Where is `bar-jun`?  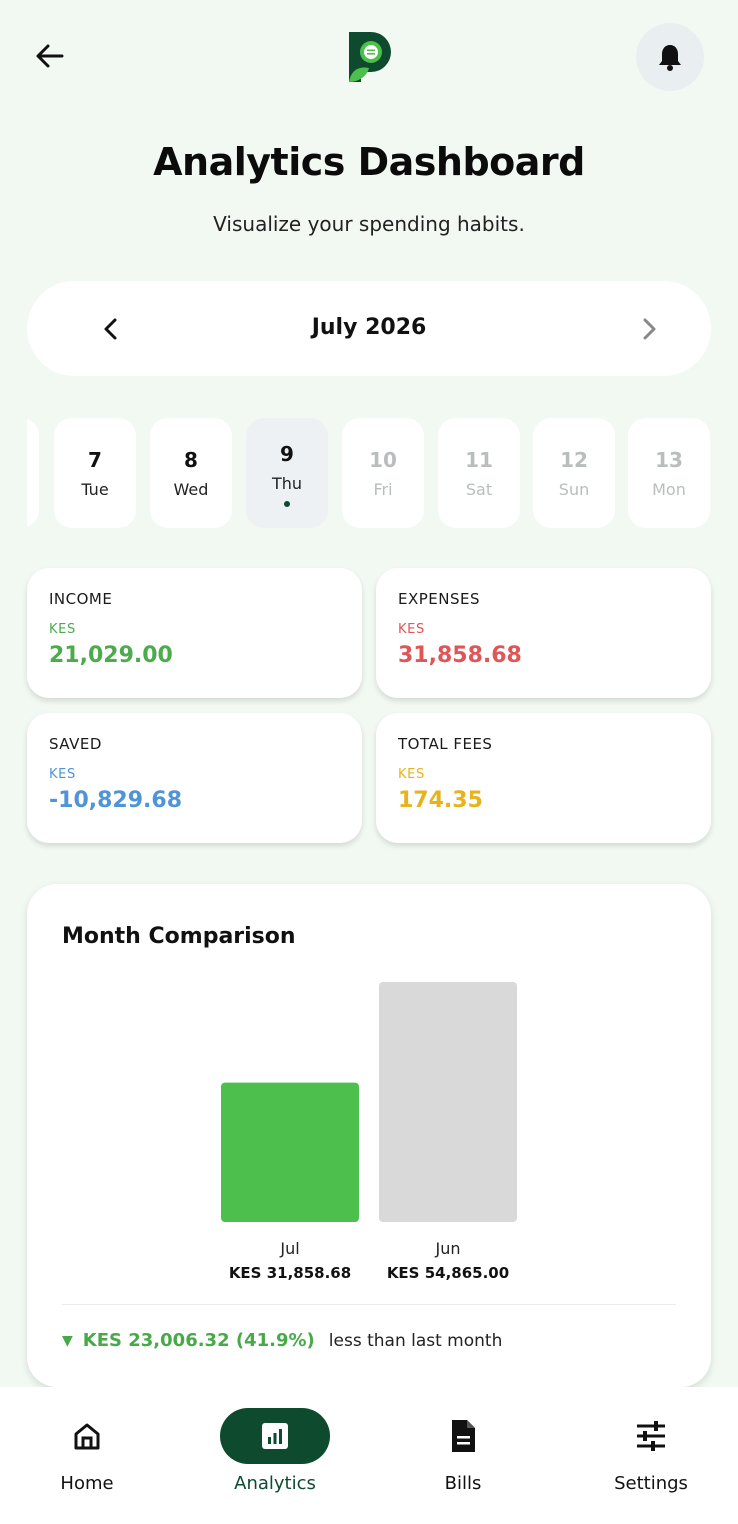 bar-jun is located at coordinates (448, 1102).